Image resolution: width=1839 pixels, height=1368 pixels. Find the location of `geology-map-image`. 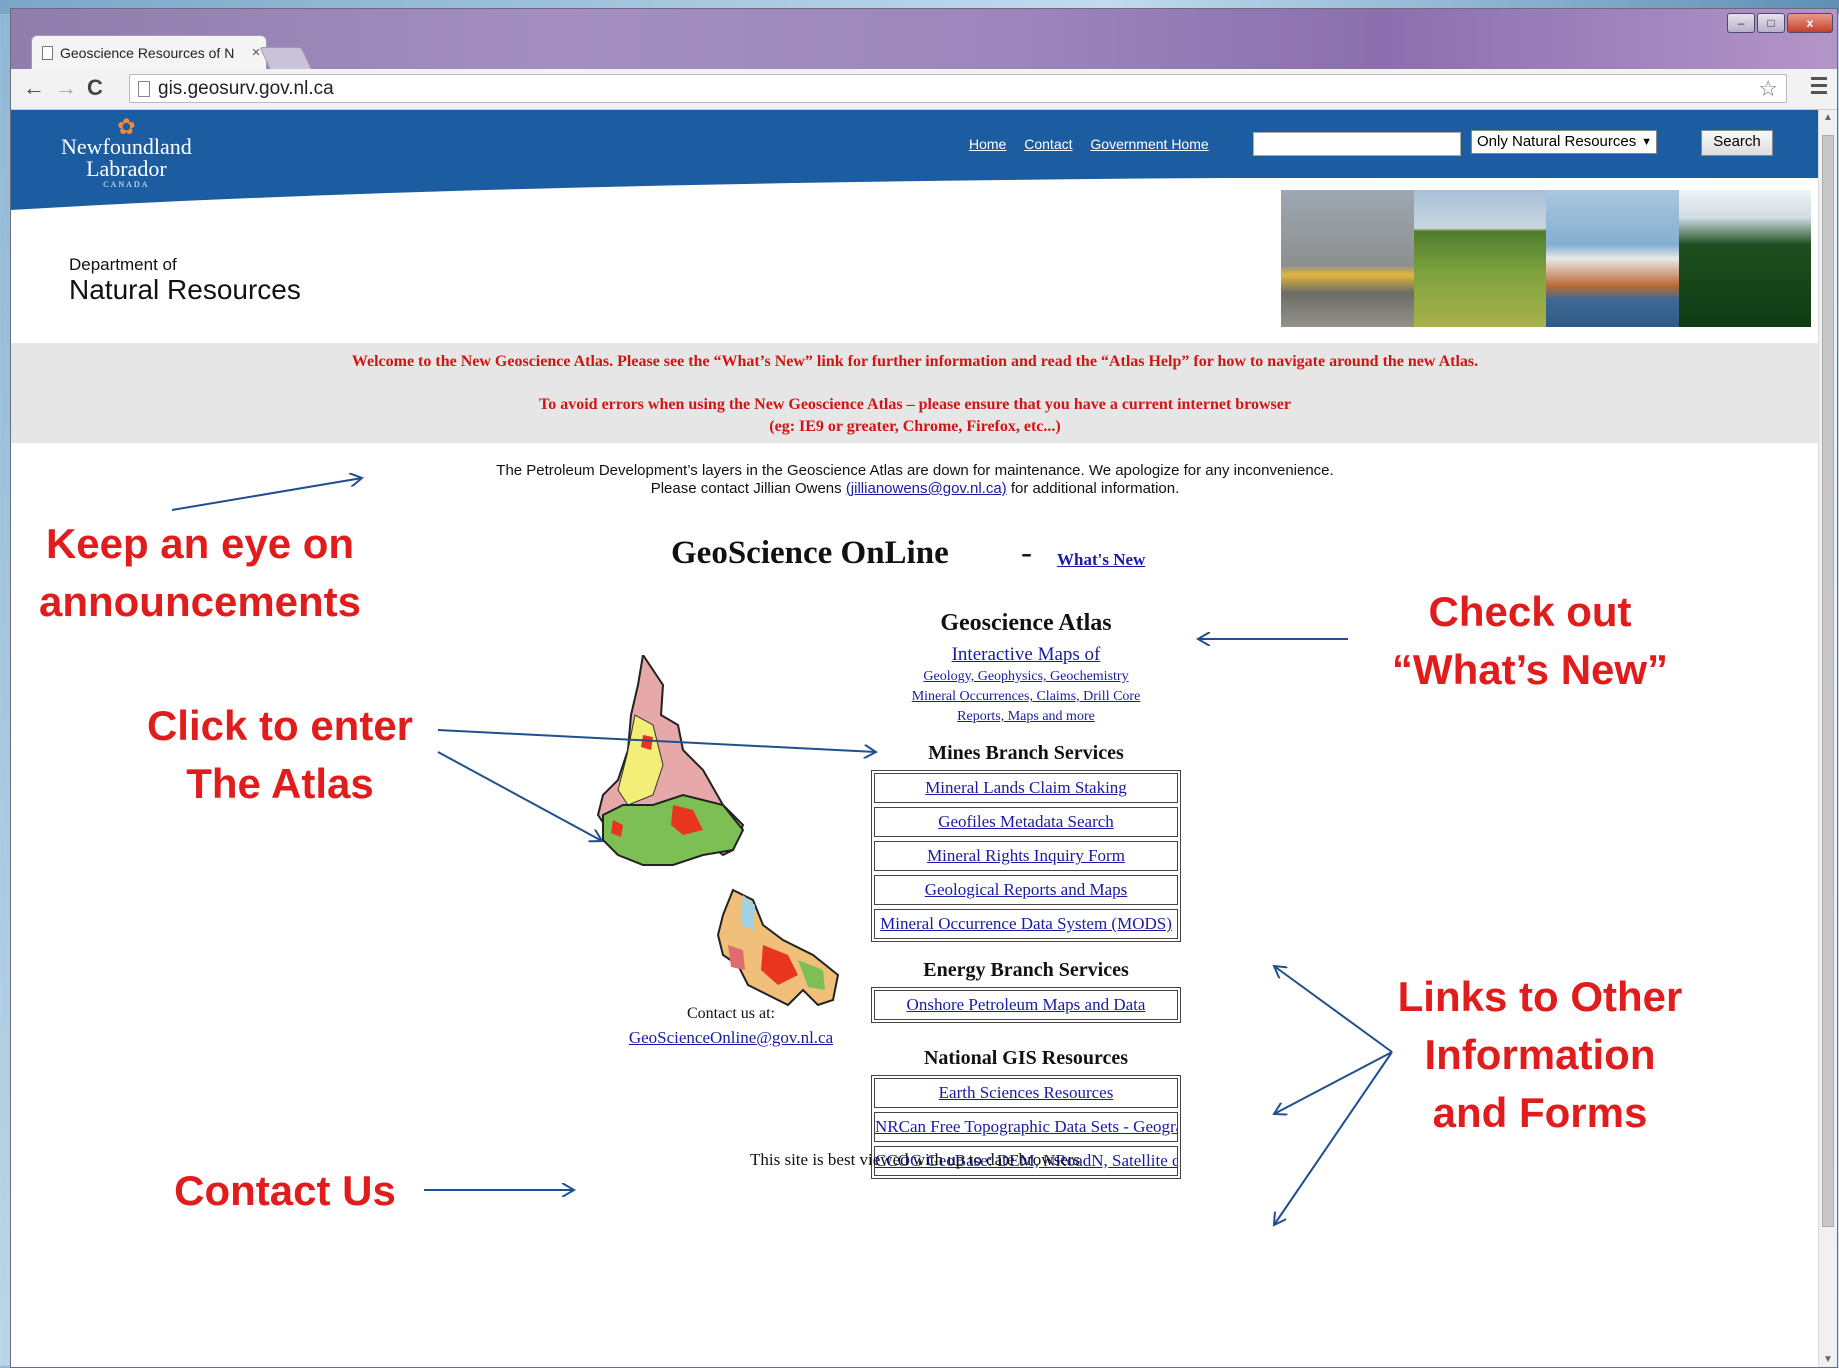

geology-map-image is located at coordinates (724, 845).